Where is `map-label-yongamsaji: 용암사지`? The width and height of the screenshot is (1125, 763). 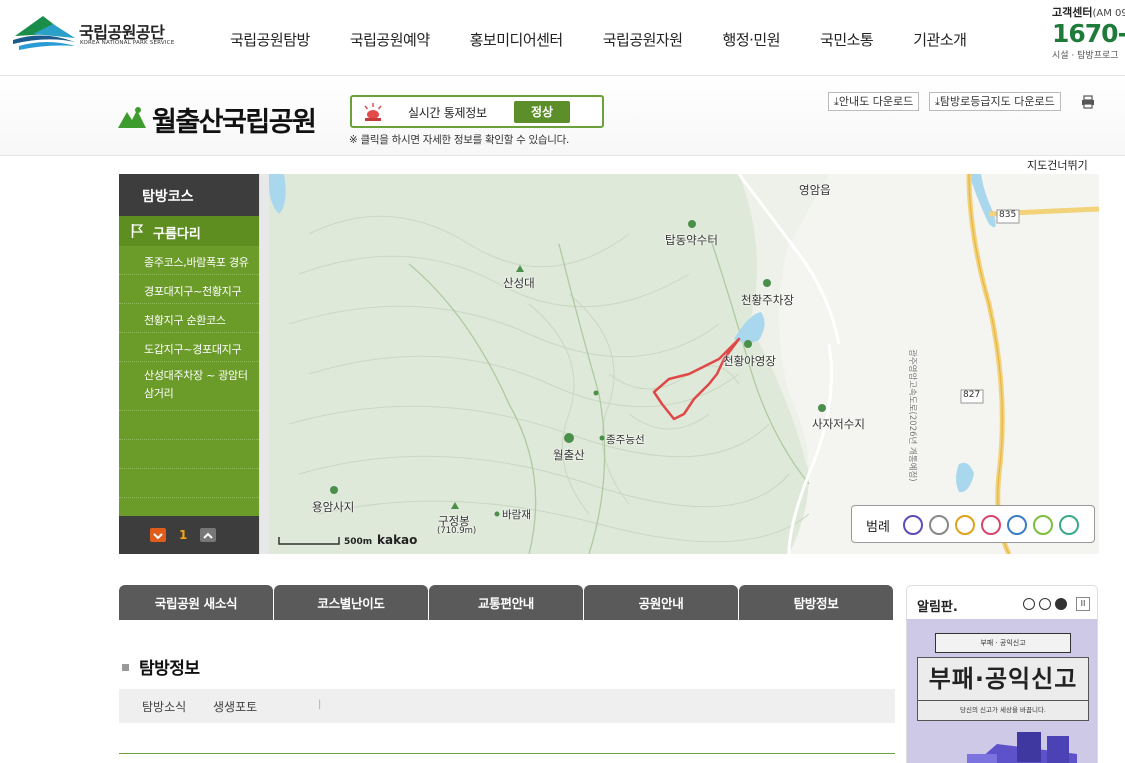
map-label-yongamsaji: 용암사지 is located at coordinates (333, 507).